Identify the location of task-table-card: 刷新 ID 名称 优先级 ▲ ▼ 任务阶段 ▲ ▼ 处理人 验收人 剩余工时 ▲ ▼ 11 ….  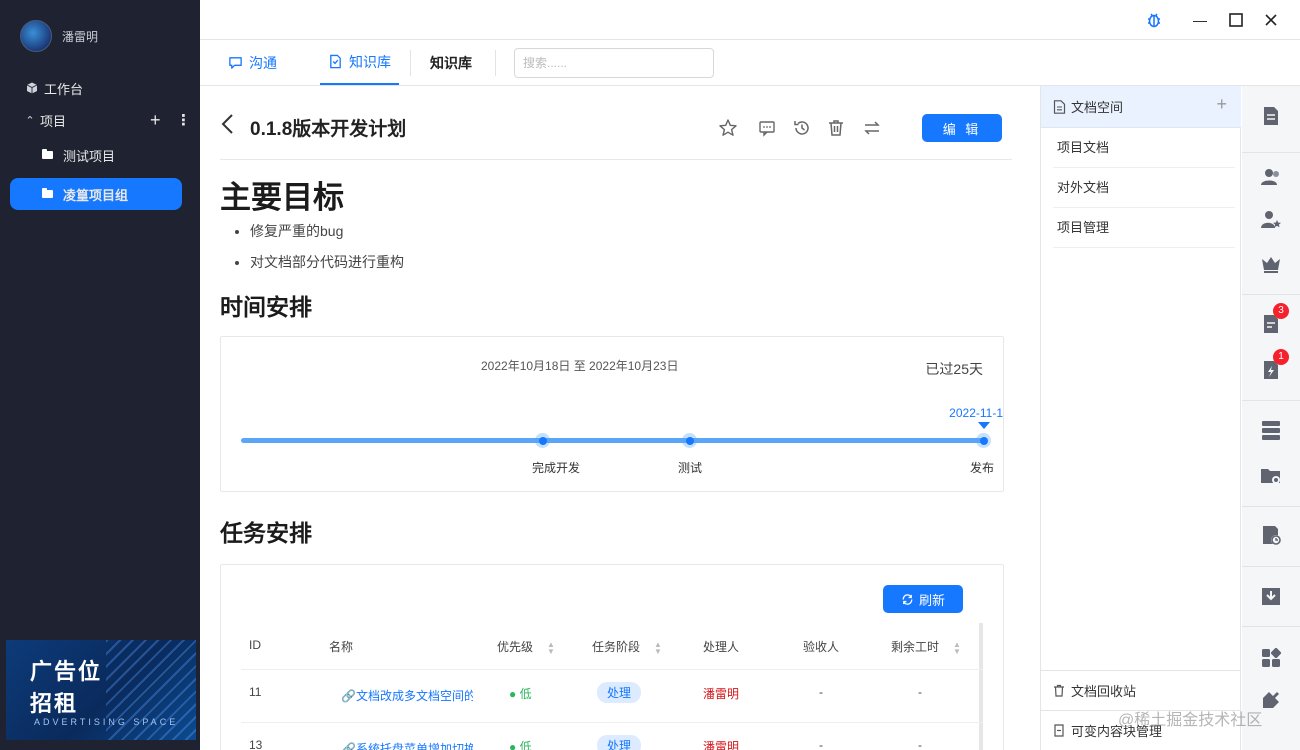
(612, 657).